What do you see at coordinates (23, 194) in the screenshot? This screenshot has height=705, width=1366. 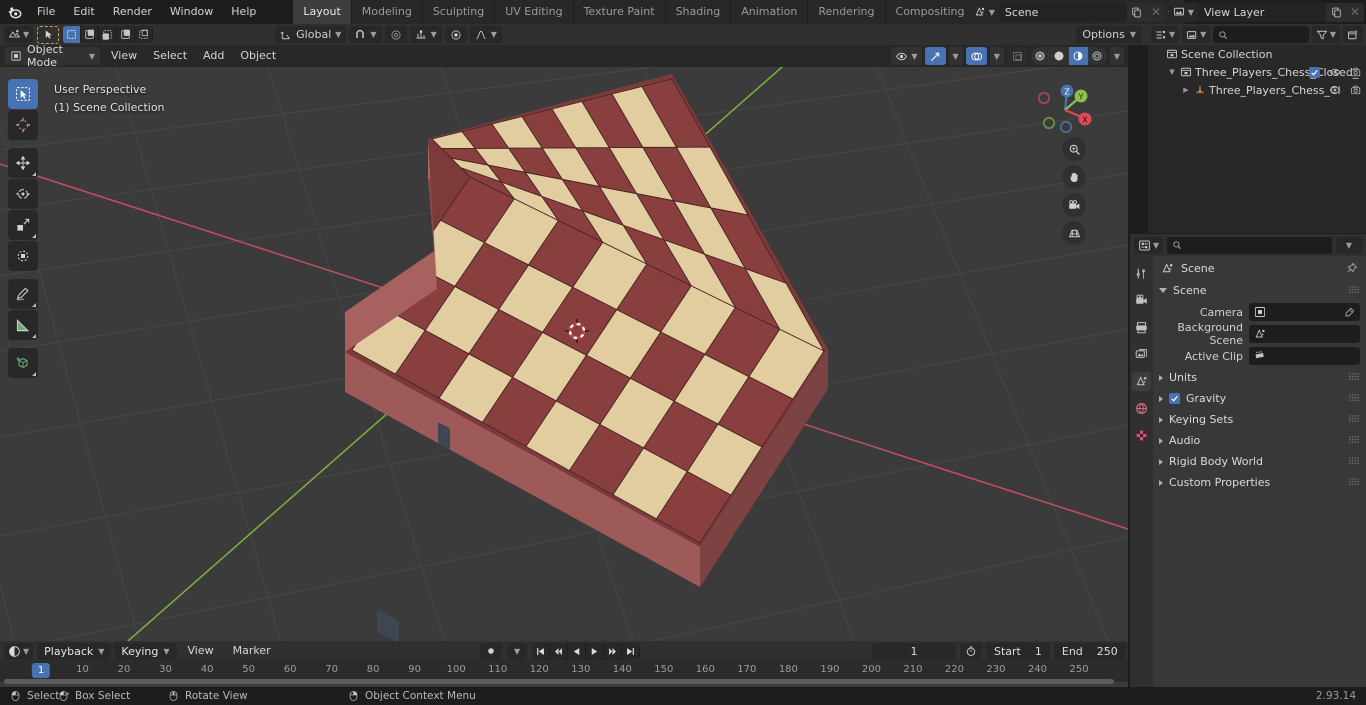 I see `rotate-tool` at bounding box center [23, 194].